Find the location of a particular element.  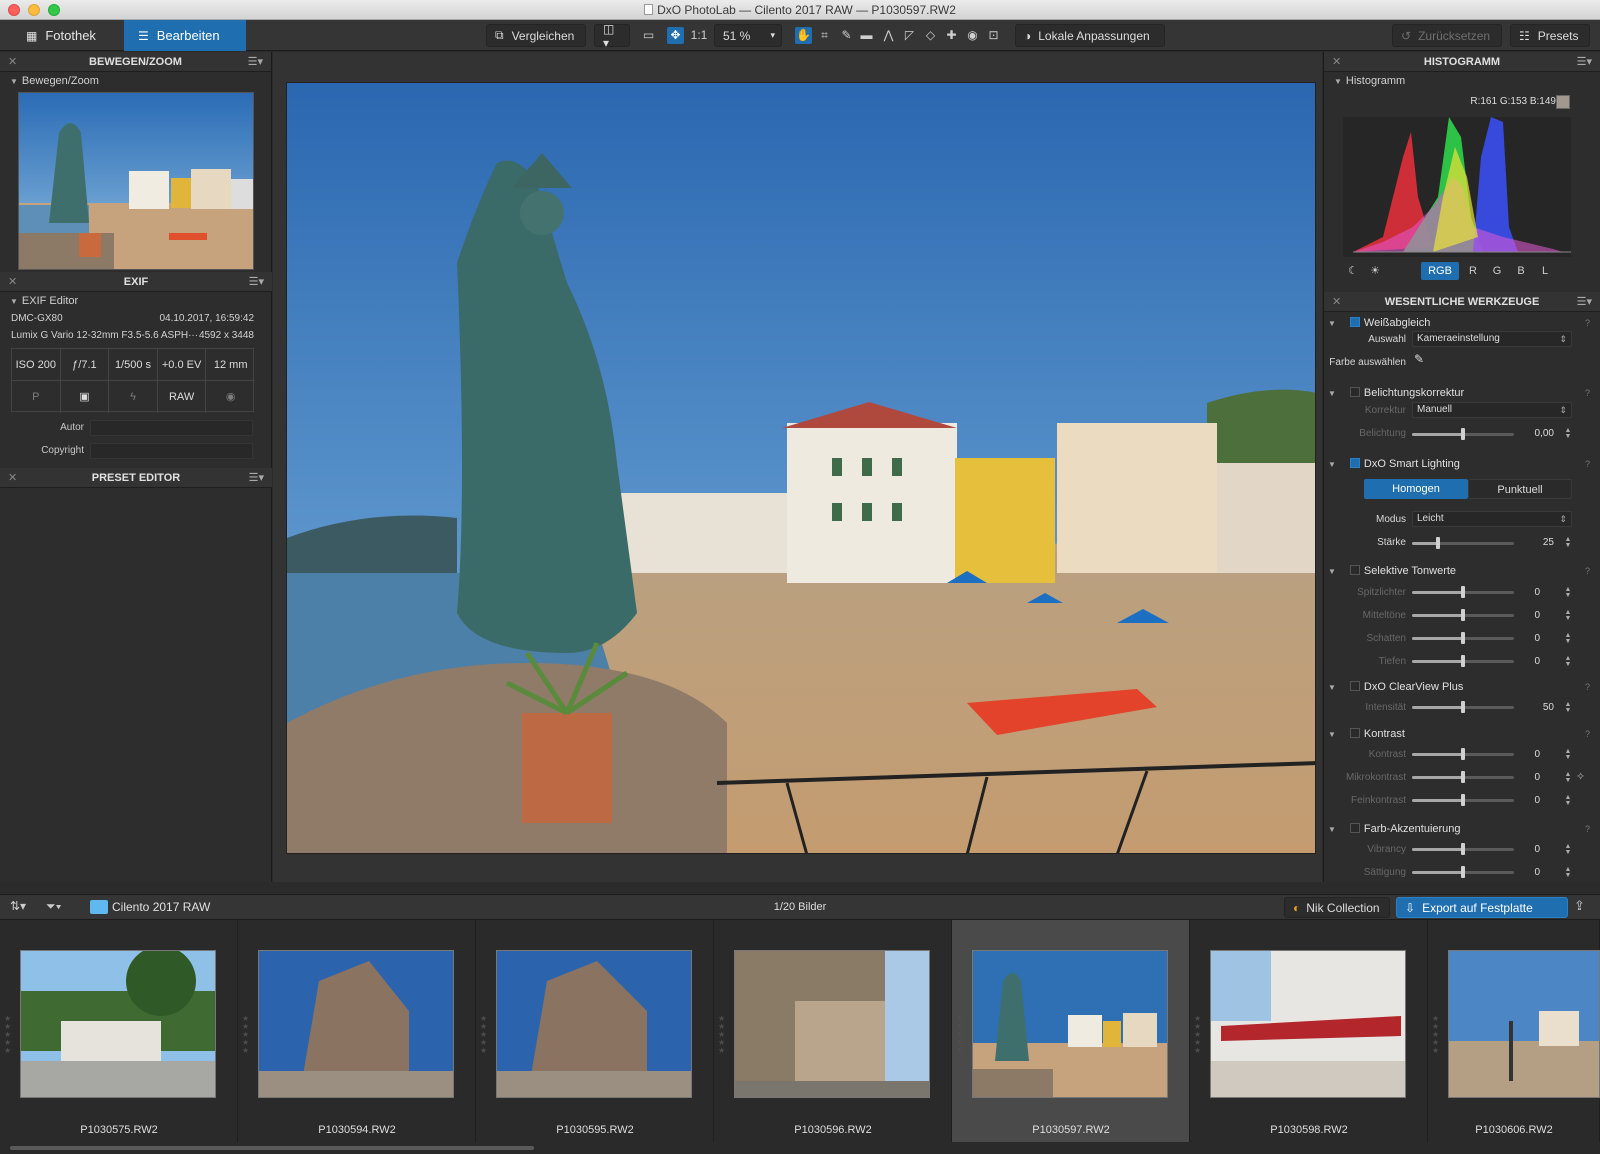

micro-contrast-slider is located at coordinates (1463, 777).